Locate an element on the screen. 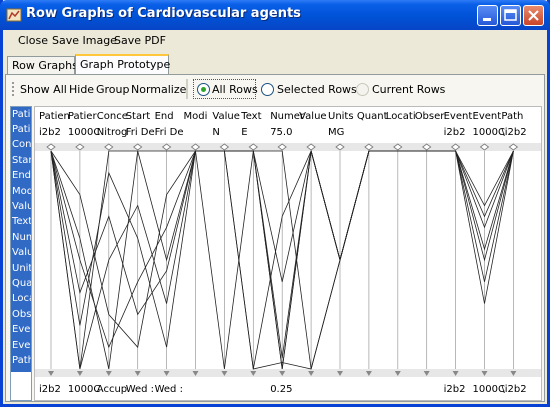 The height and width of the screenshot is (407, 550). maximize-icon is located at coordinates (510, 15).